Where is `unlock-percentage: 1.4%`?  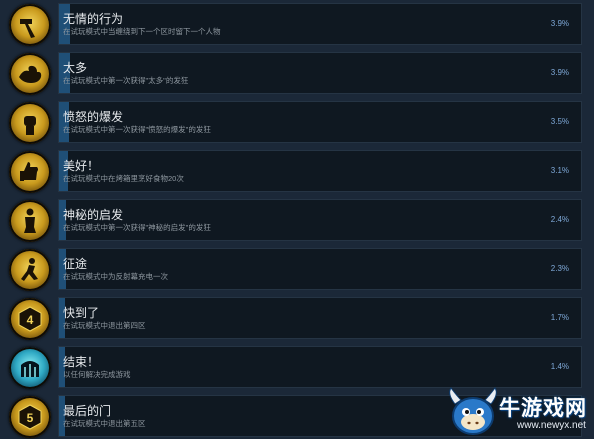 unlock-percentage: 1.4% is located at coordinates (559, 366).